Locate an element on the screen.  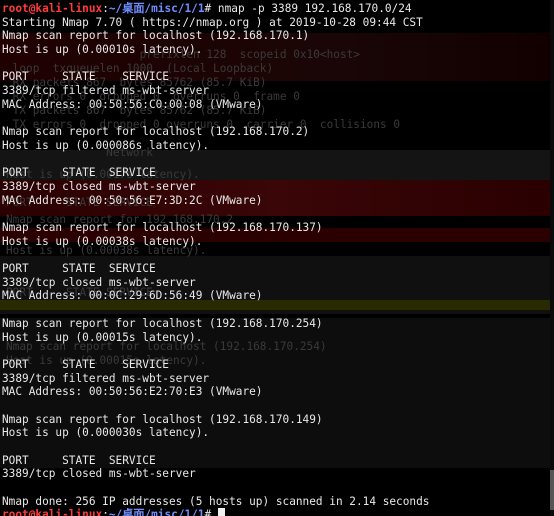
text-cursor is located at coordinates (221, 512).